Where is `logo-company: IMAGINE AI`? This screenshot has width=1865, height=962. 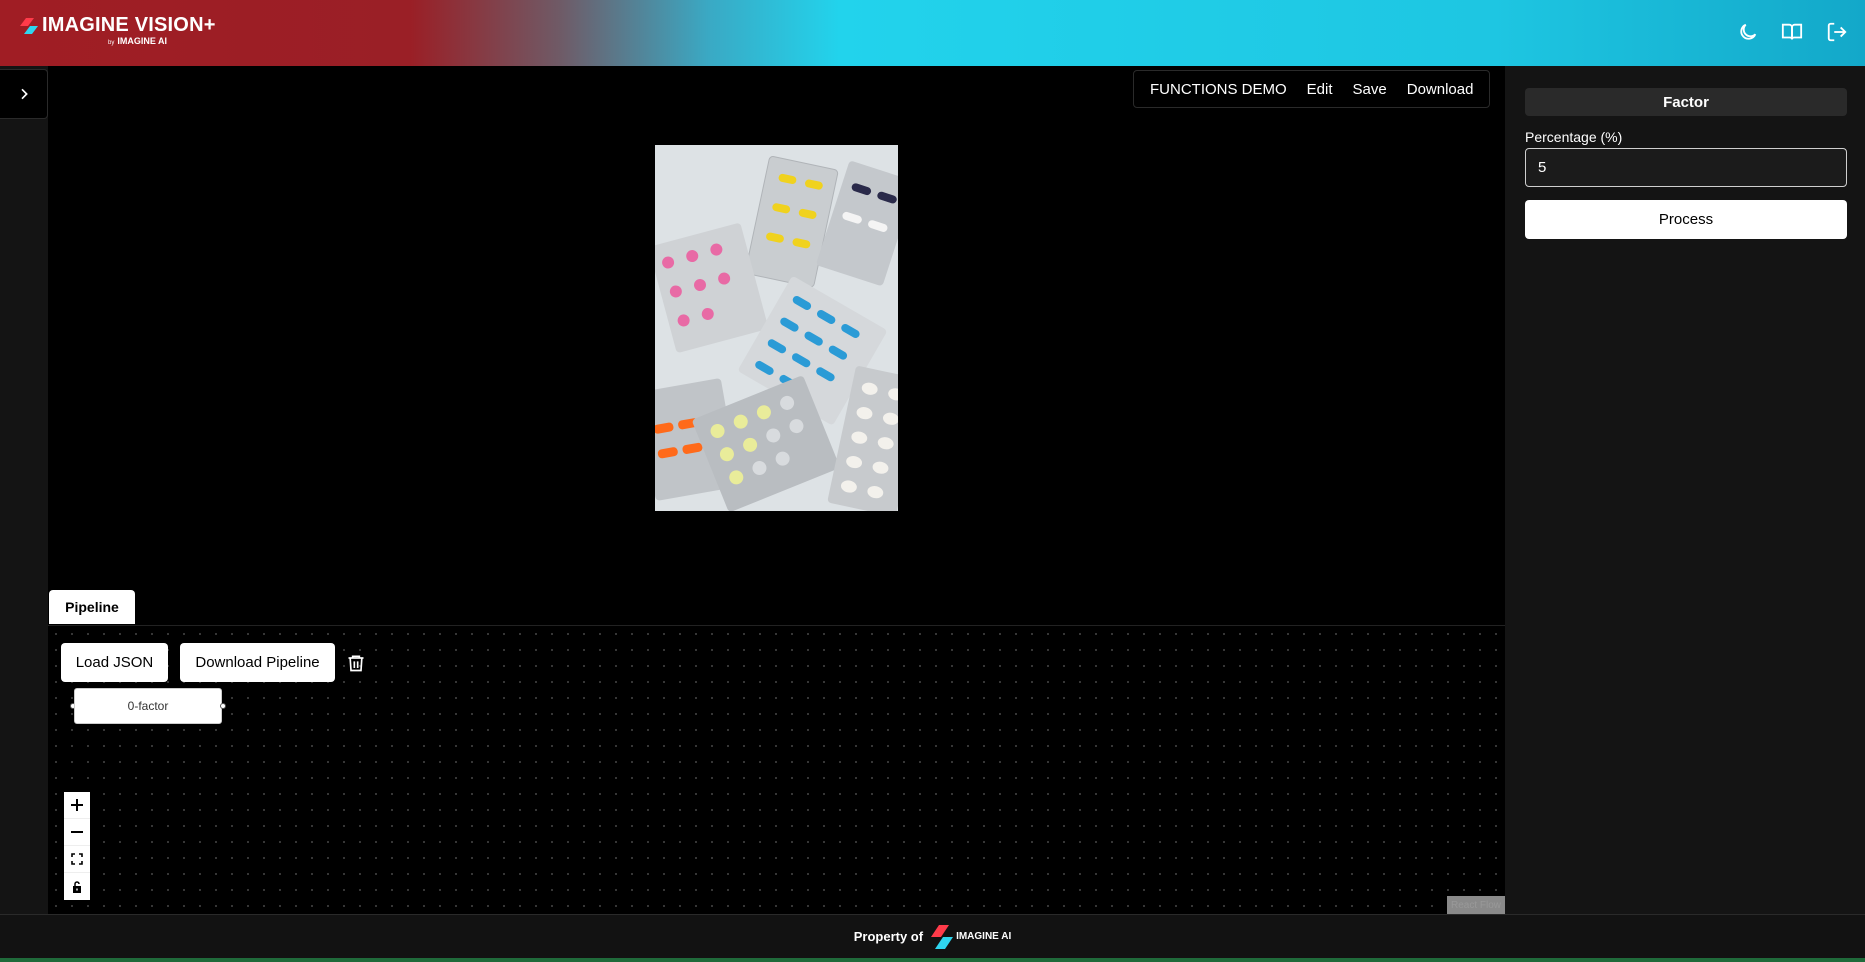
logo-company: IMAGINE AI is located at coordinates (142, 41).